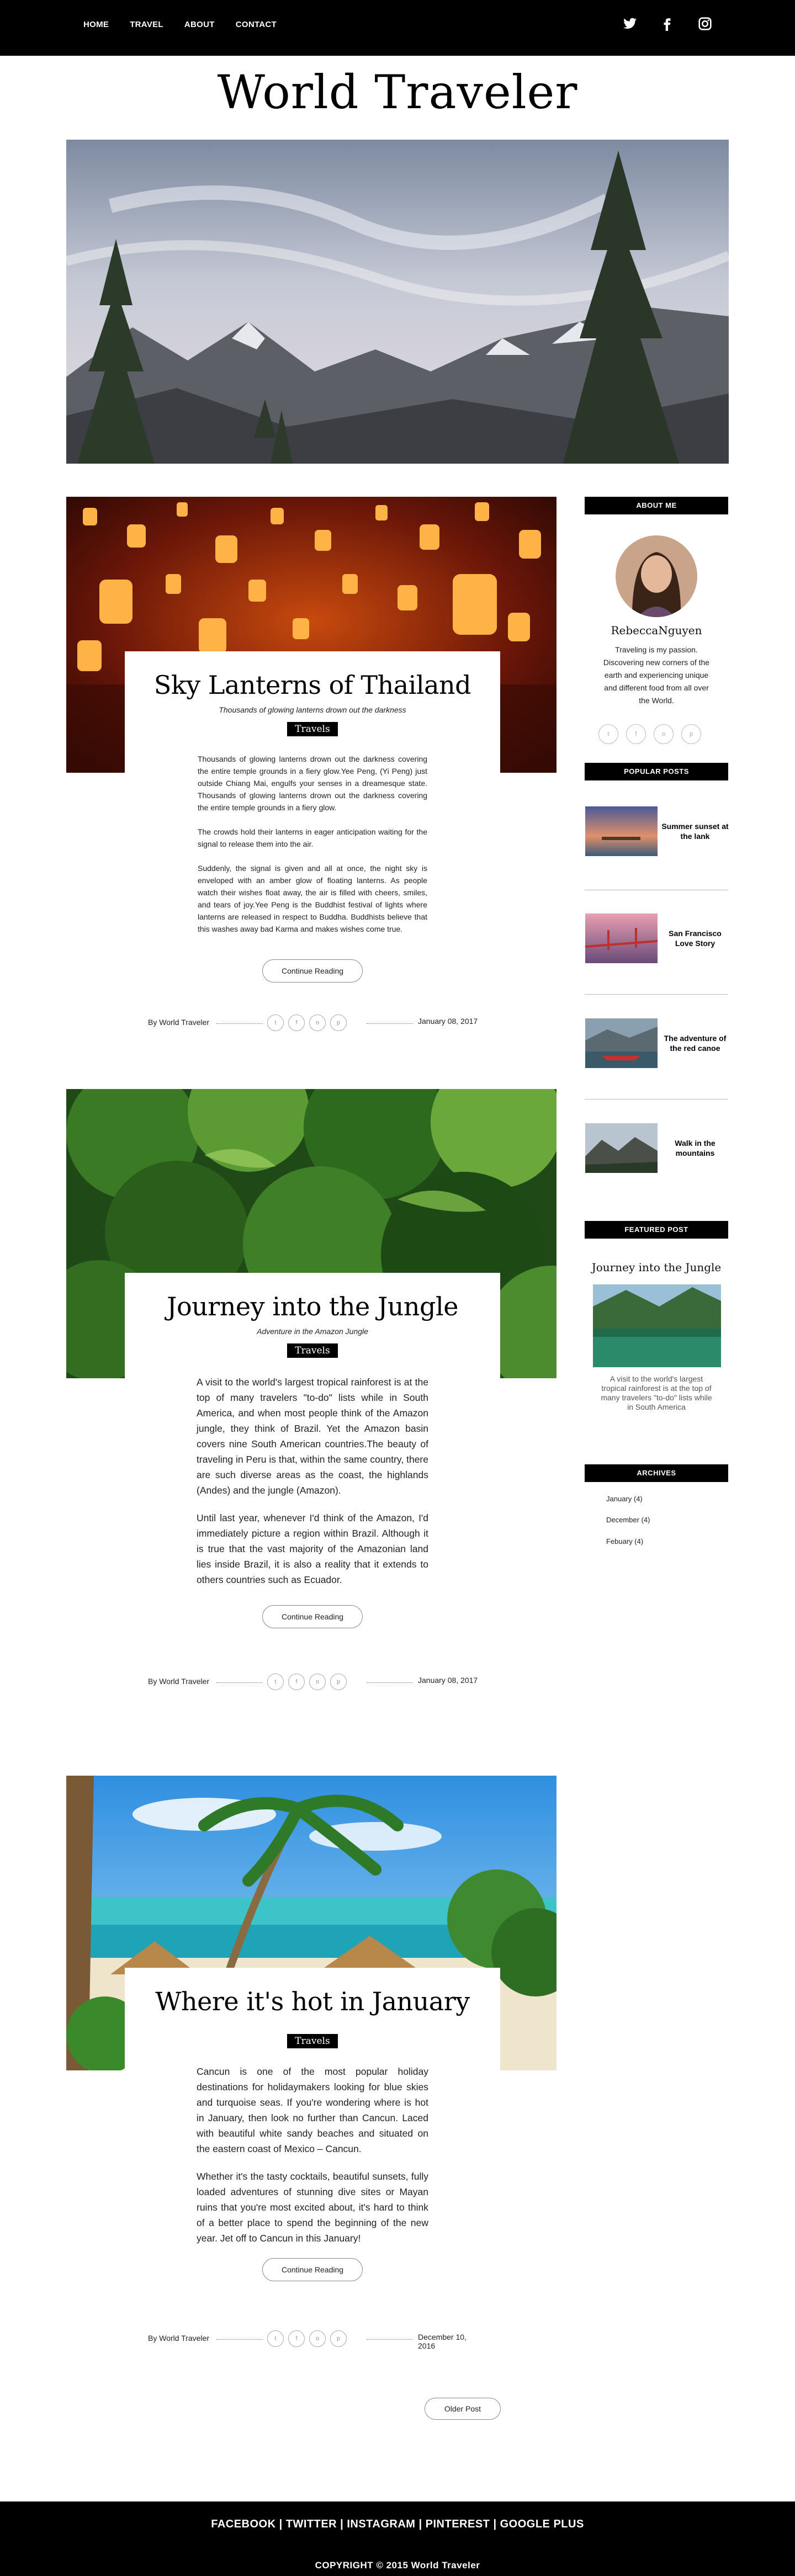 The width and height of the screenshot is (795, 2576). Describe the element at coordinates (705, 24) in the screenshot. I see `instagram-icon` at that location.